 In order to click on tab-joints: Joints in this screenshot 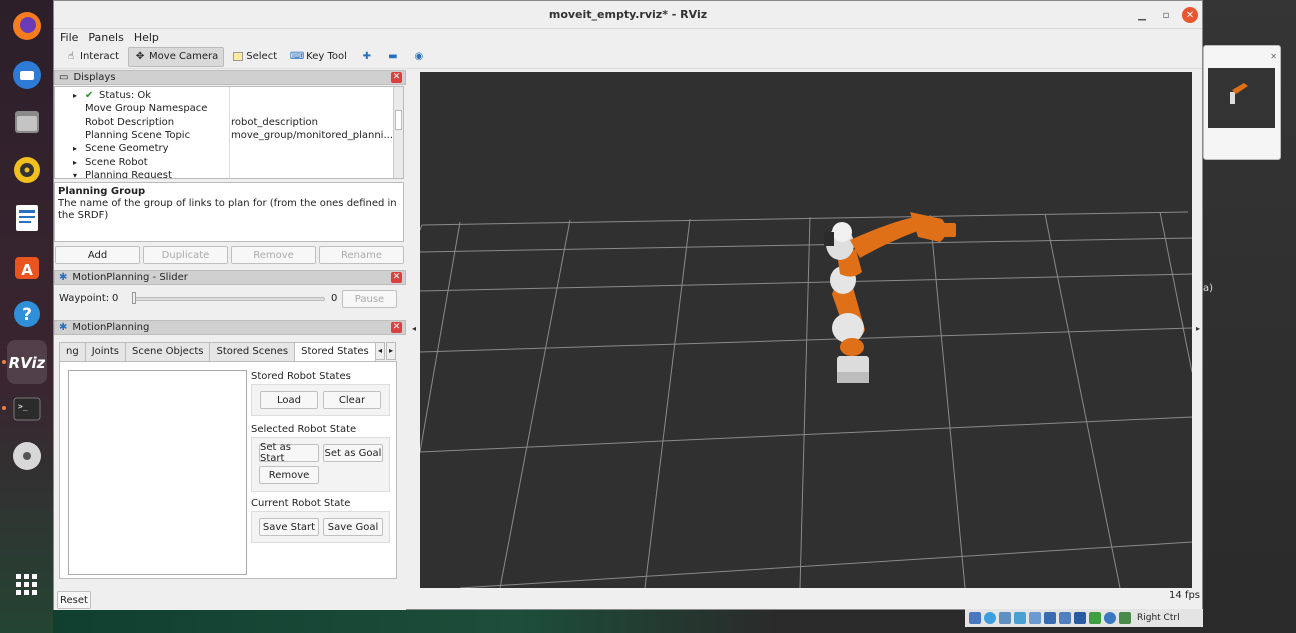, I will do `click(105, 352)`.